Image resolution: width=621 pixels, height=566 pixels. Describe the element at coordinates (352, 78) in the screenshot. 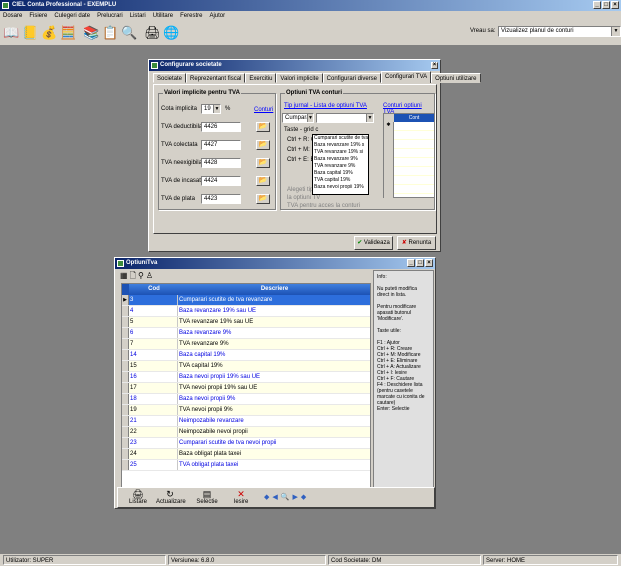

I see `tab-configurari-diverse: Configurari diverse` at that location.